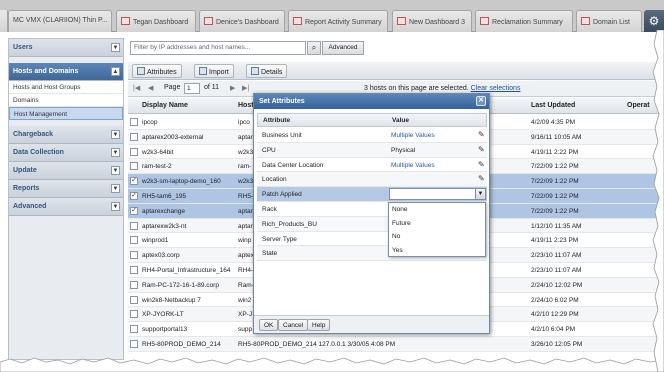  I want to click on cancel-button: Cancel, so click(293, 325).